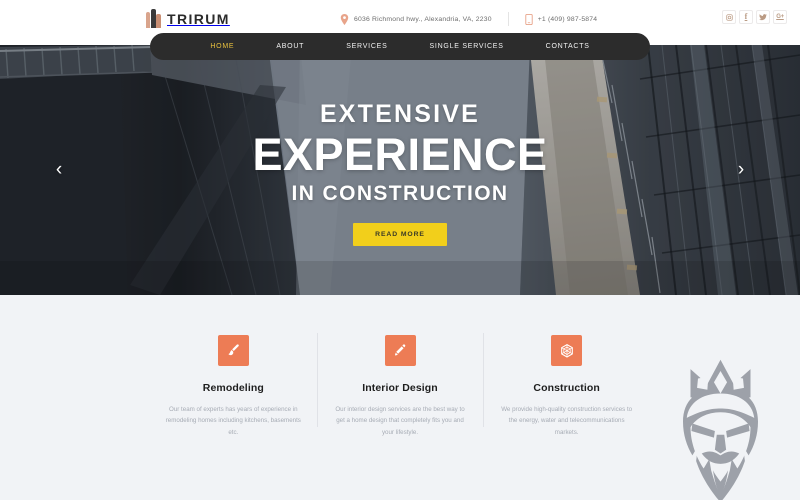 Image resolution: width=800 pixels, height=500 pixels. What do you see at coordinates (529, 19) in the screenshot?
I see `phone-icon` at bounding box center [529, 19].